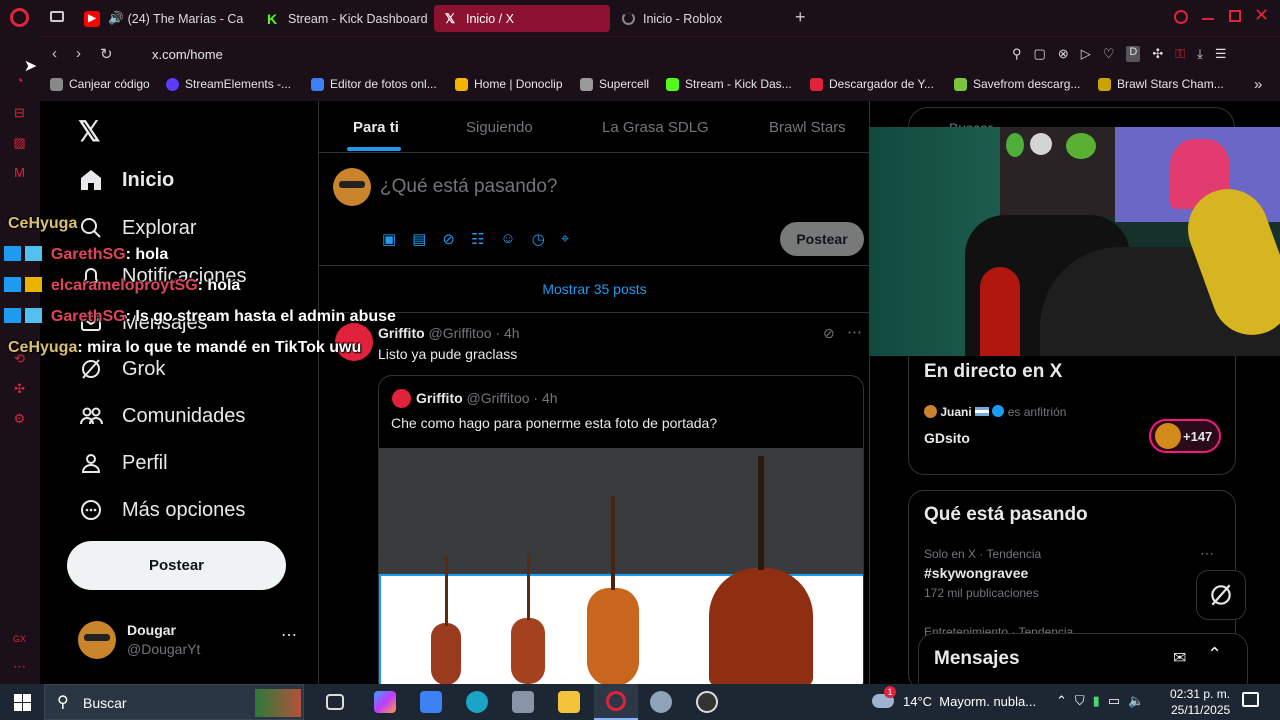 The height and width of the screenshot is (720, 1280). I want to click on taskbar-search: ⚲ Buscar, so click(174, 702).